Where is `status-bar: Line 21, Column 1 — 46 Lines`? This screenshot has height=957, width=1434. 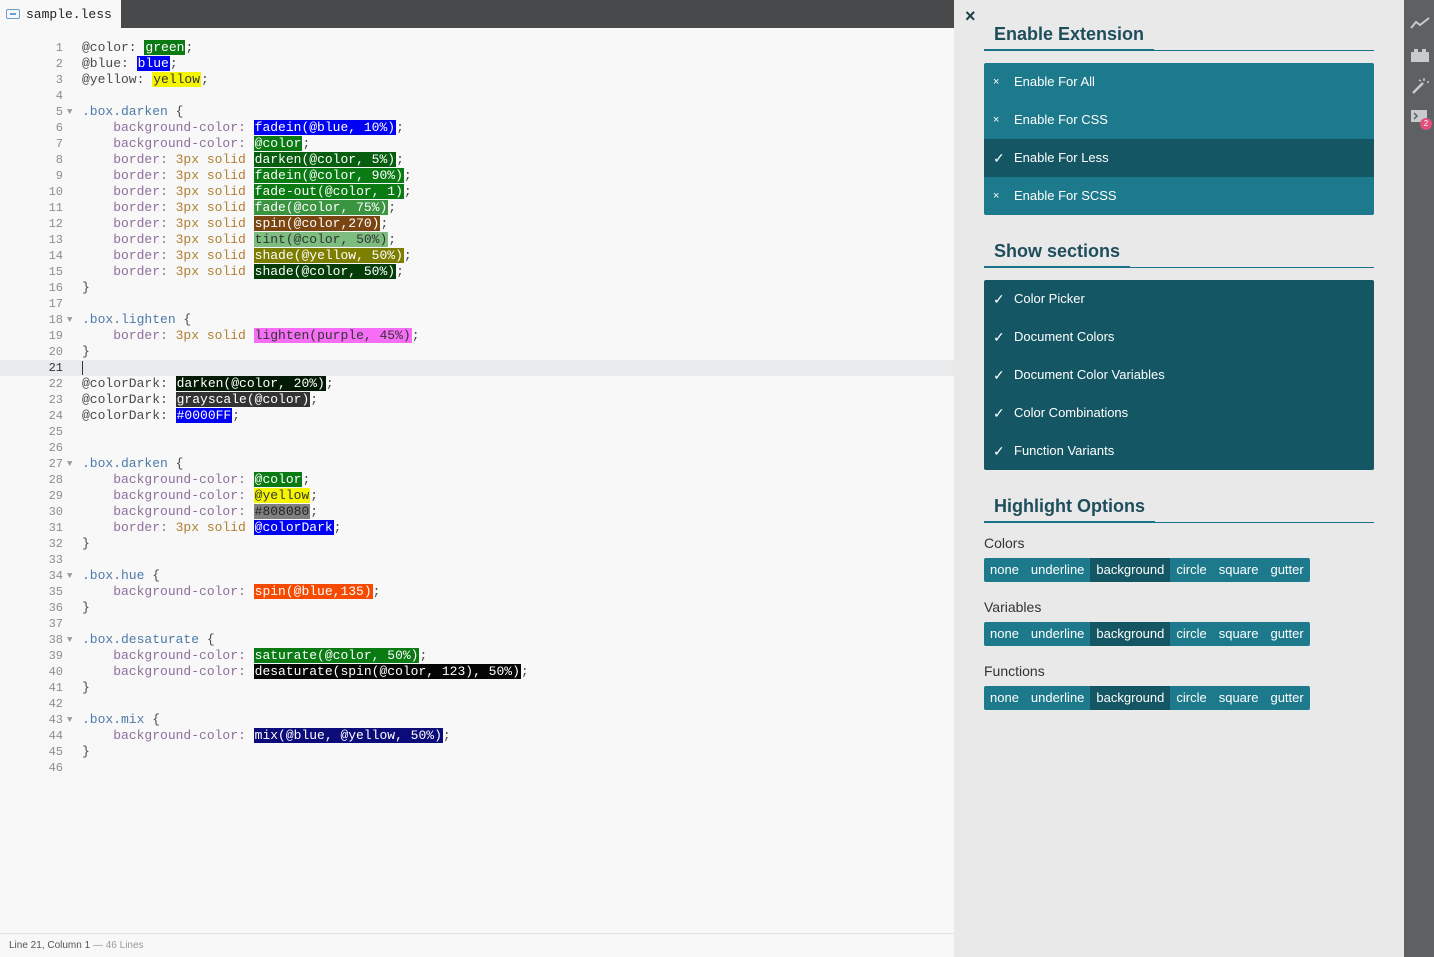
status-bar: Line 21, Column 1 — 46 Lines is located at coordinates (477, 945).